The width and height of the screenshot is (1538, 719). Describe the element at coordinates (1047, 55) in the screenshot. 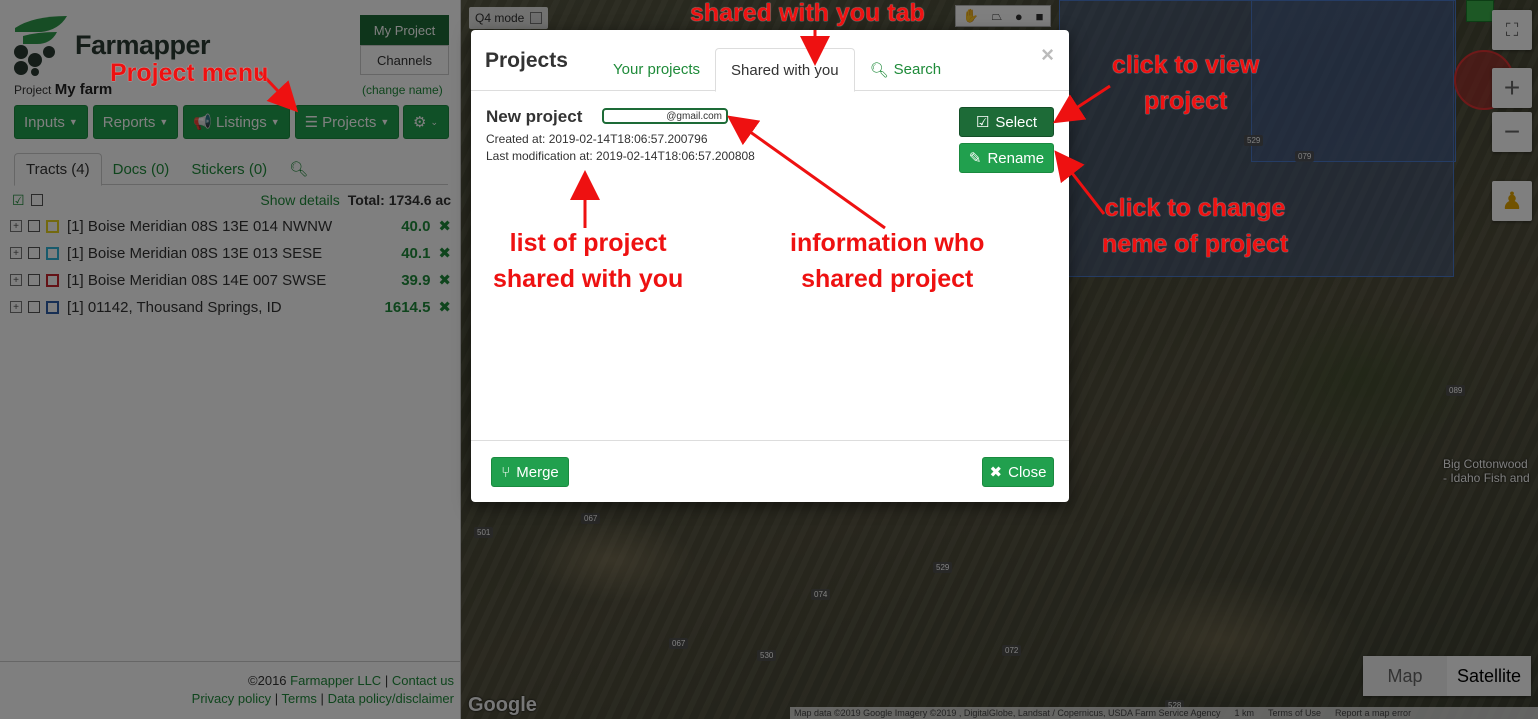

I see `close-icon: ×` at that location.